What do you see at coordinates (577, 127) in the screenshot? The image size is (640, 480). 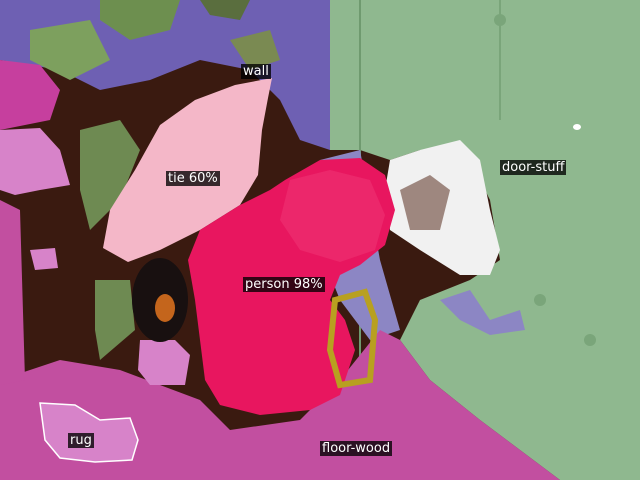 I see `white-dot` at bounding box center [577, 127].